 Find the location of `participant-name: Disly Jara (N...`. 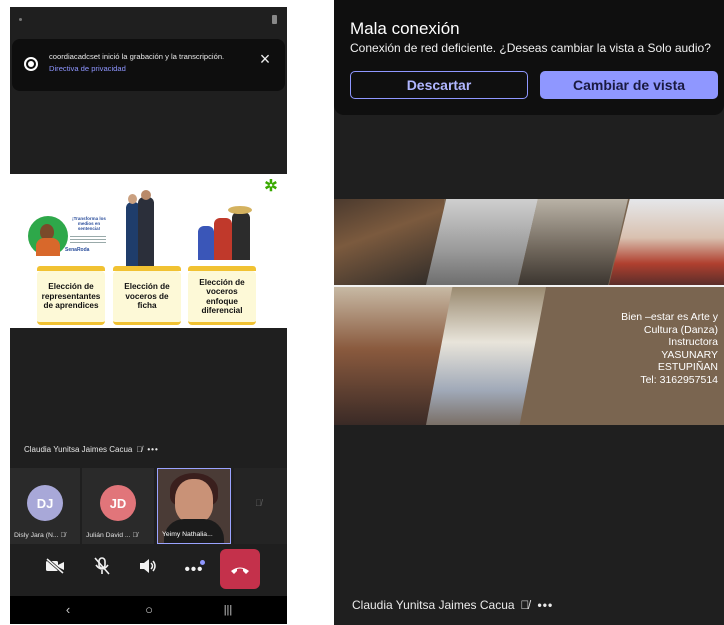

participant-name: Disly Jara (N... is located at coordinates (36, 535).